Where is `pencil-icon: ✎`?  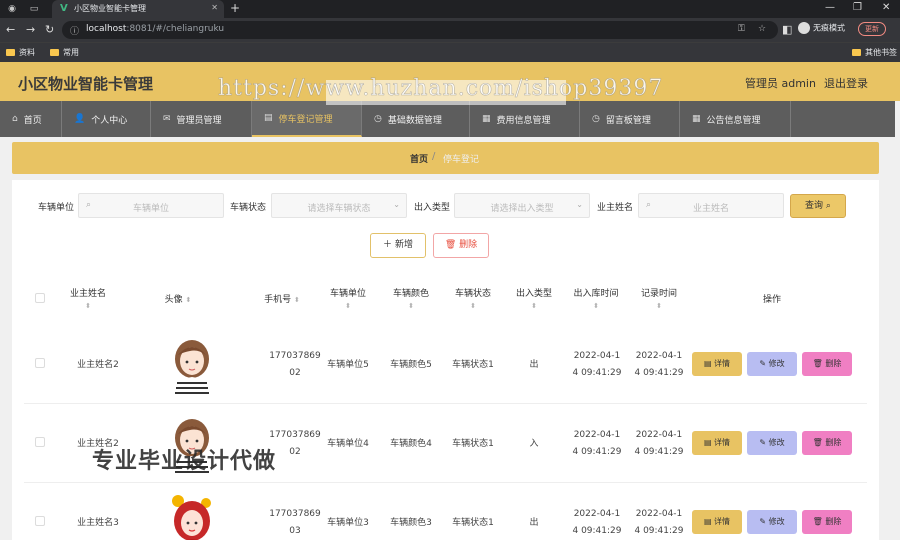
pencil-icon: ✎ is located at coordinates (763, 521).